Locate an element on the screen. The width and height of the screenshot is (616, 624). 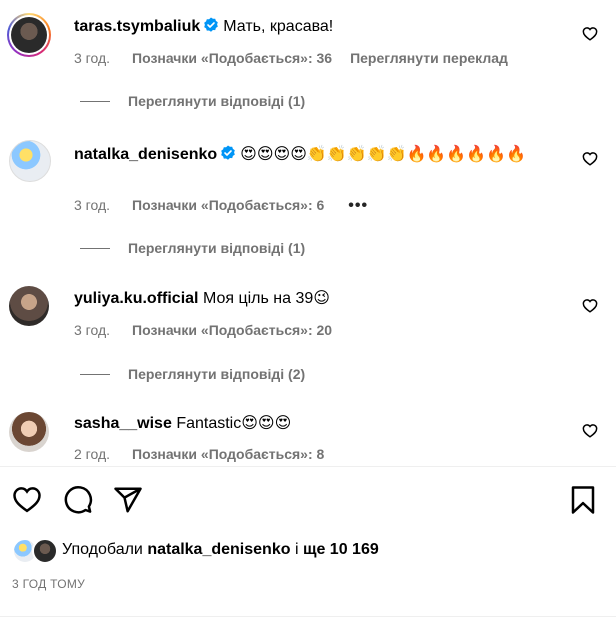
comment-likes-count: Позначки «Подобається»: 6 is located at coordinates (228, 205).